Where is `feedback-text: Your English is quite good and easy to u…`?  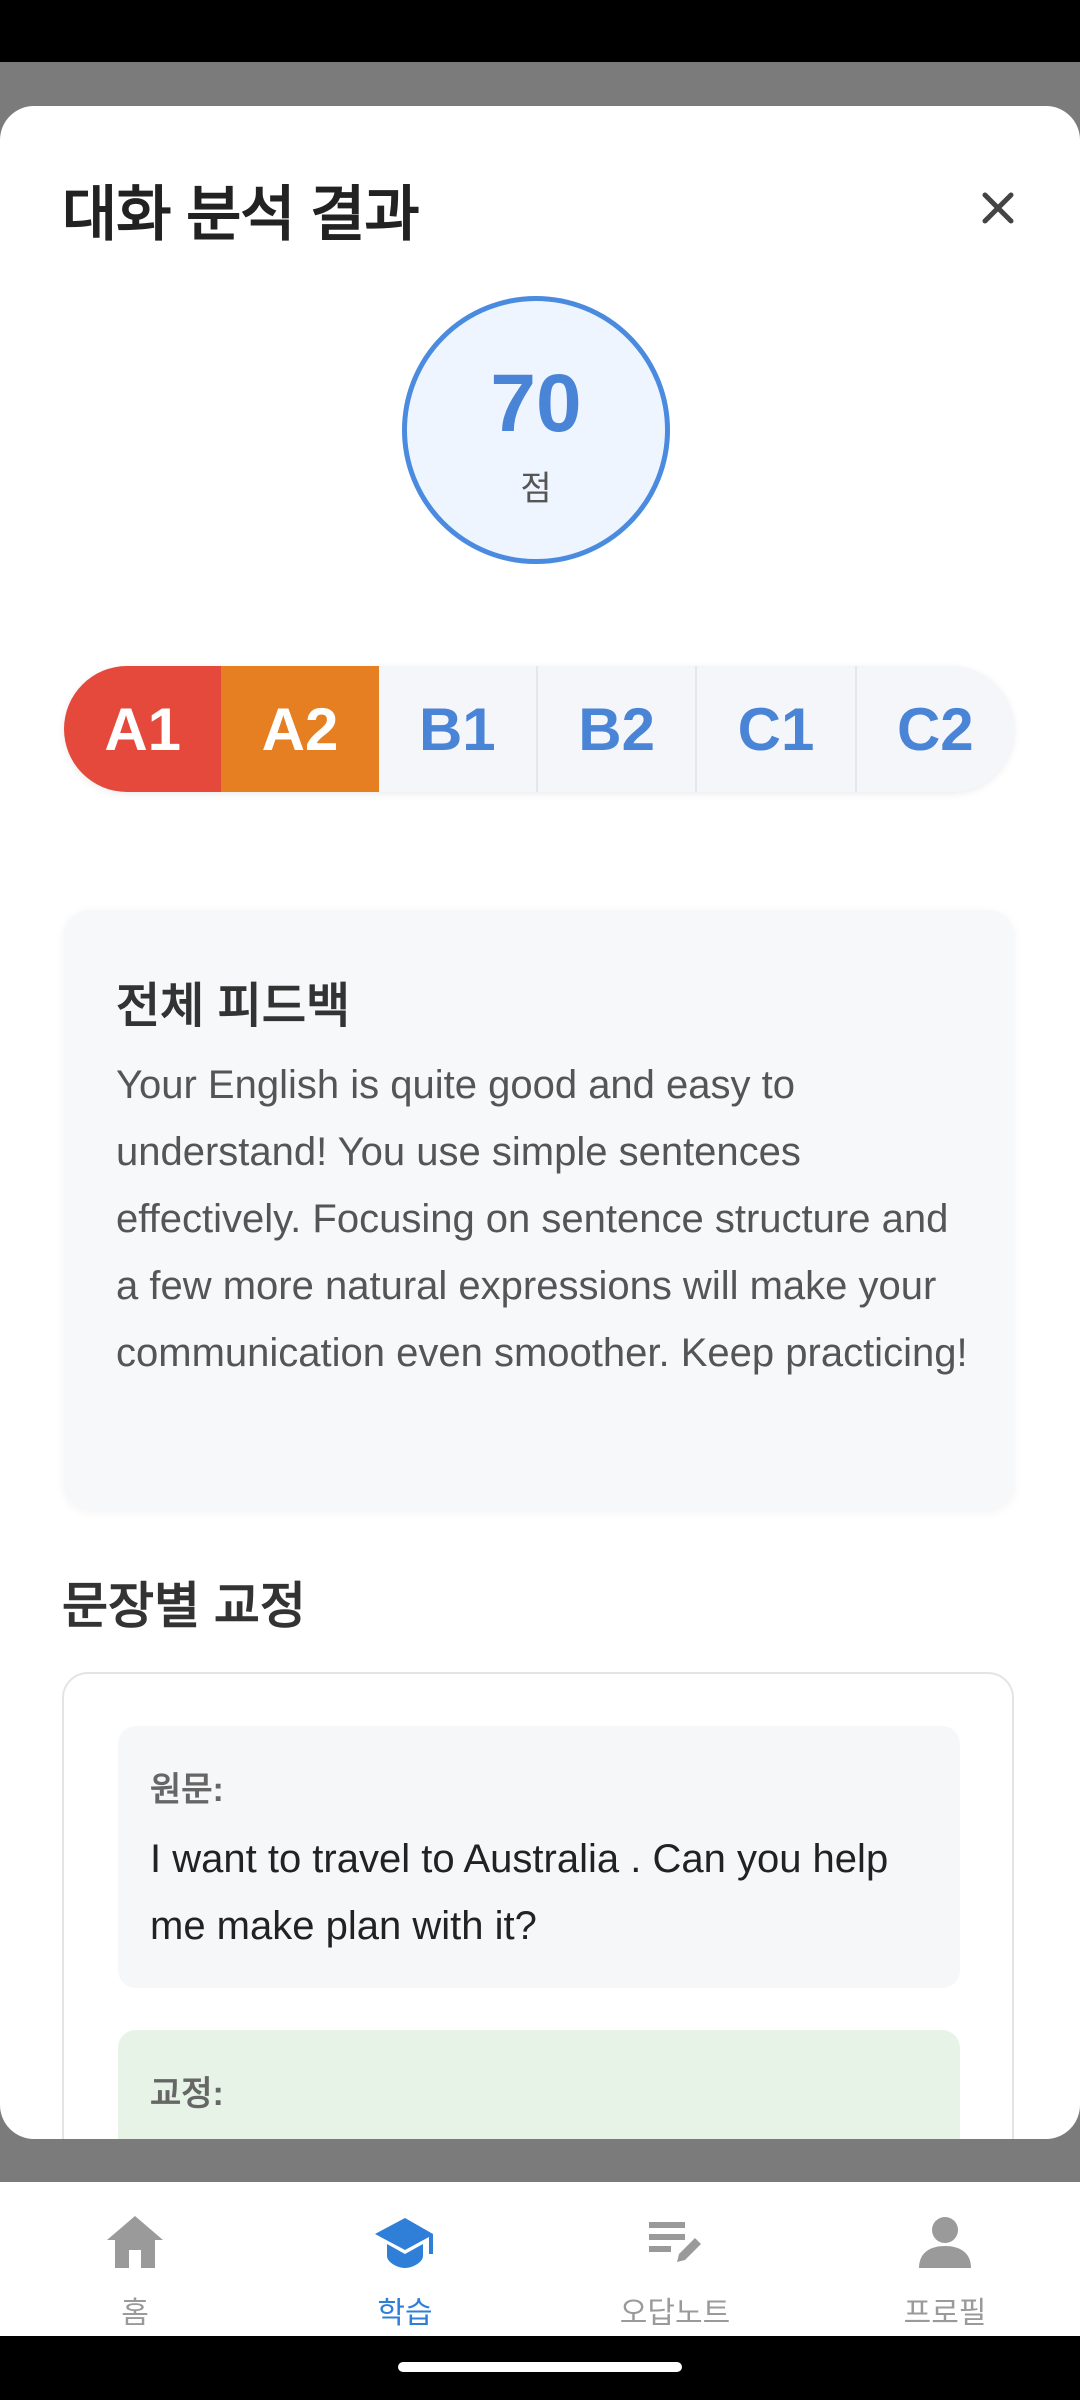
feedback-text: Your English is quite good and easy to u… is located at coordinates (542, 1219).